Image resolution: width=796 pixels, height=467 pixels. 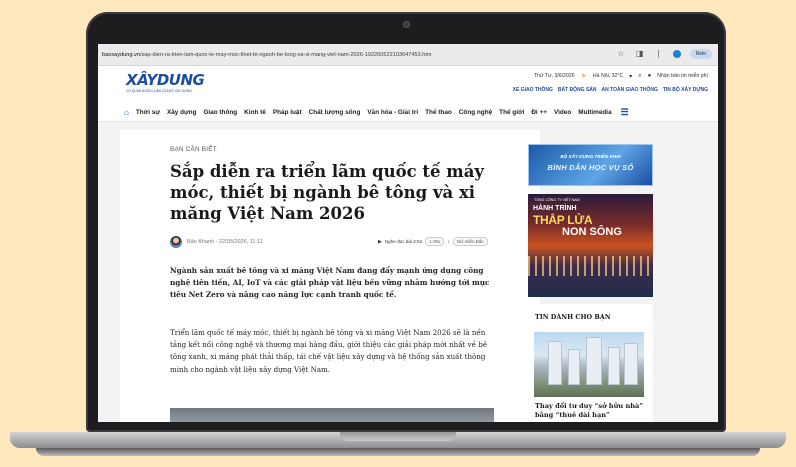 I want to click on byline: Bảo Khanh - 22/05/2026, 11:11, so click(x=216, y=242).